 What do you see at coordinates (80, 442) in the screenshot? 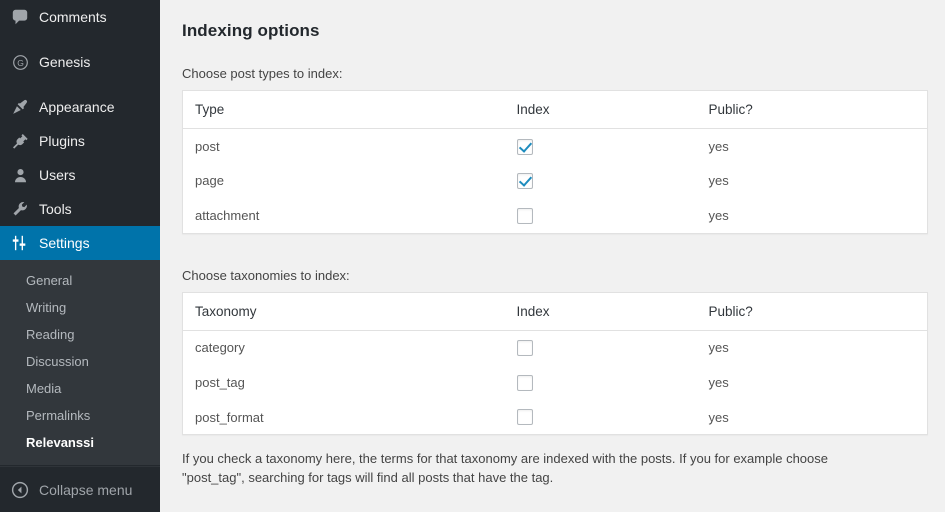
I see `submenu-item-relevanssi: Relevanssi` at bounding box center [80, 442].